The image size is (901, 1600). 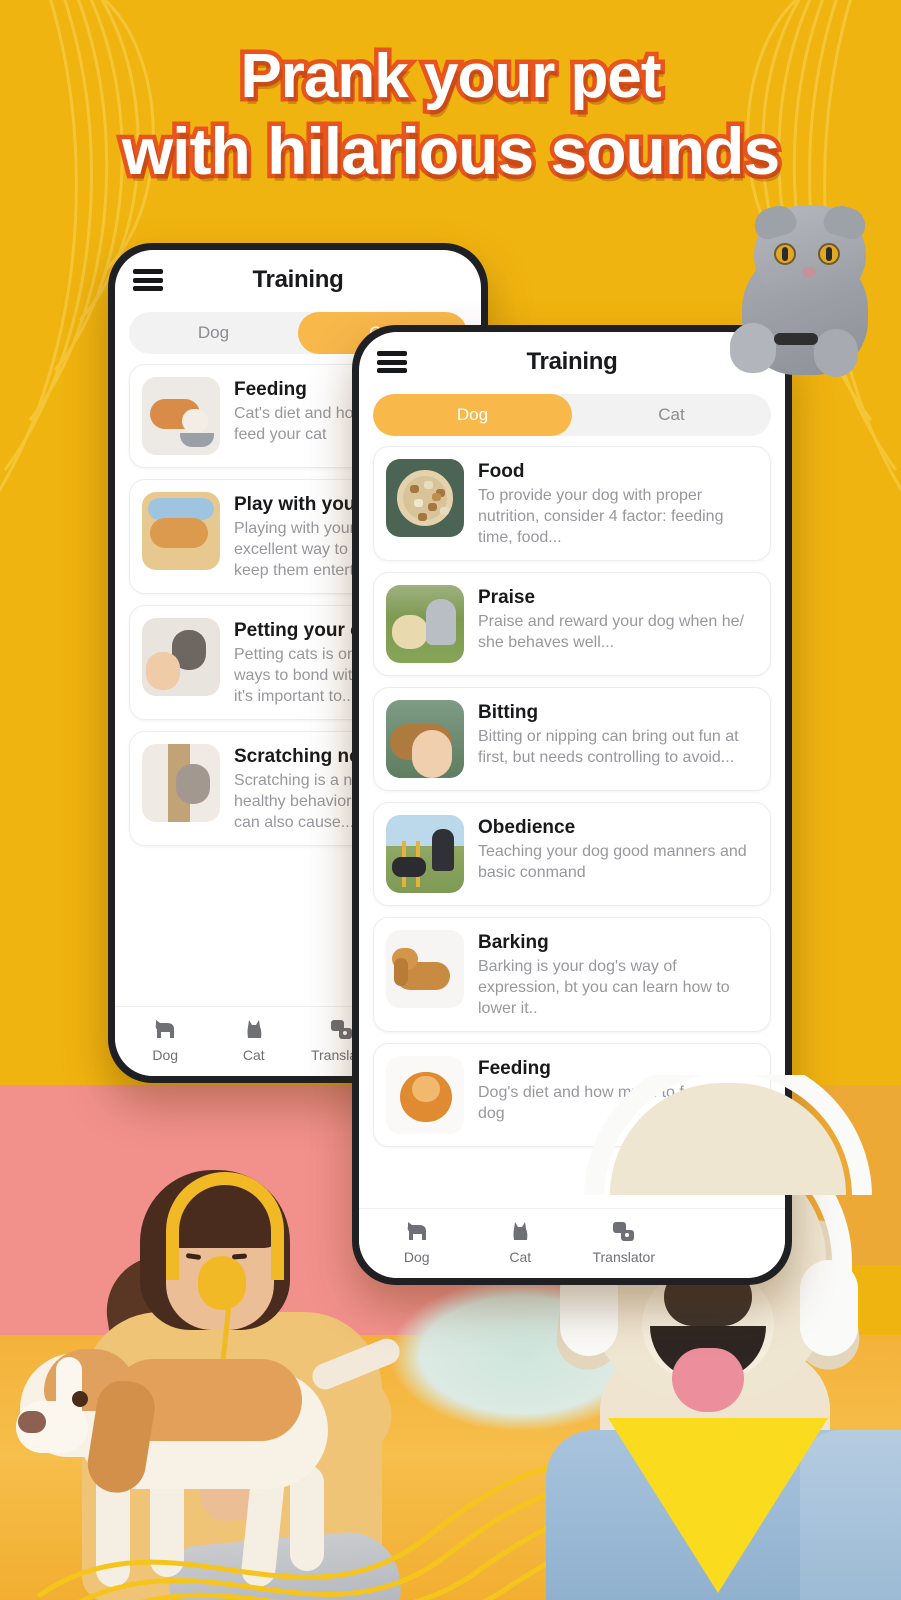 I want to click on tab-dog-back: Dog, so click(x=165, y=1041).